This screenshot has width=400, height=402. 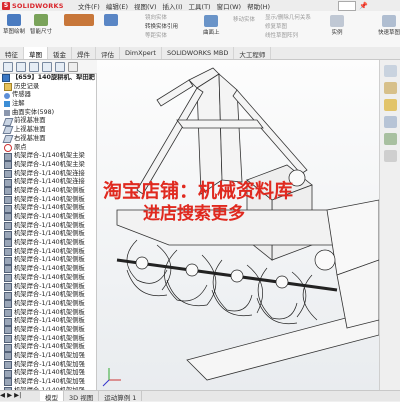 I want to click on tree-item: 注解, so click(x=48, y=104).